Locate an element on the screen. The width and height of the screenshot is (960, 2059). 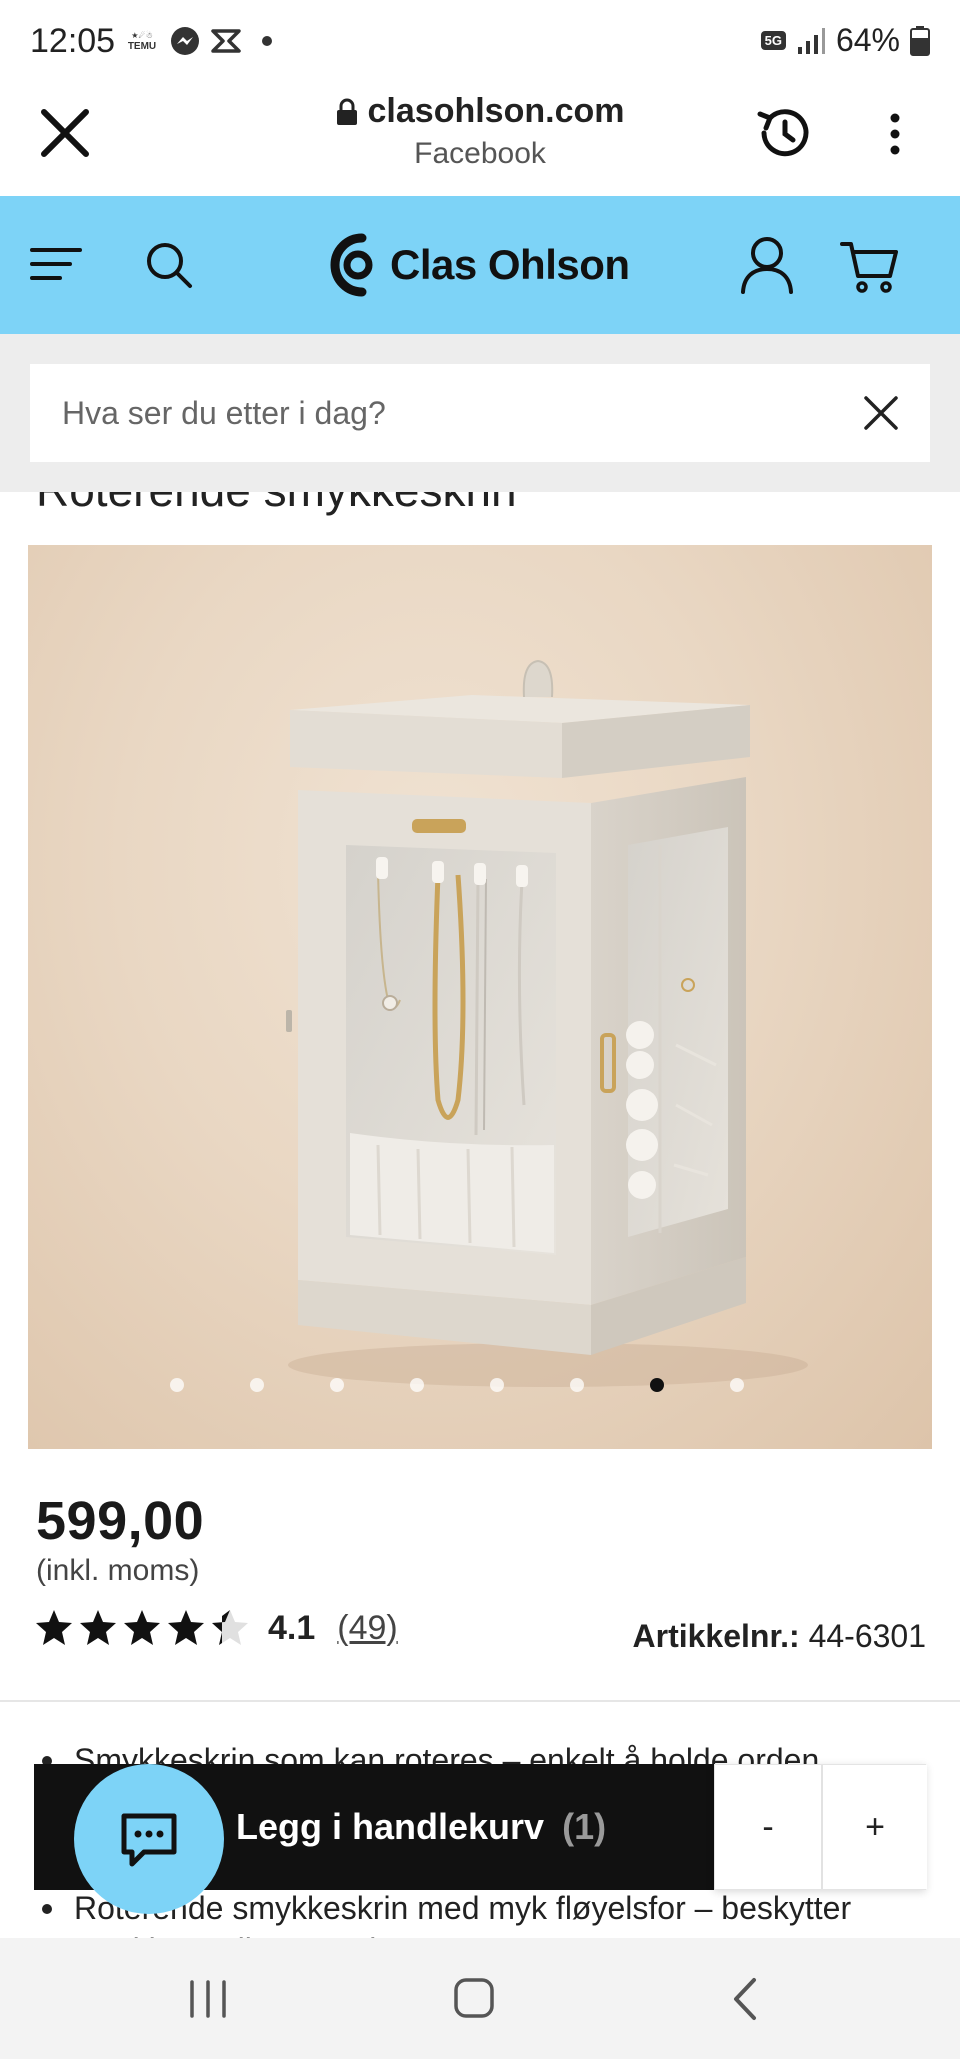
more-options-icon is located at coordinates (895, 134).